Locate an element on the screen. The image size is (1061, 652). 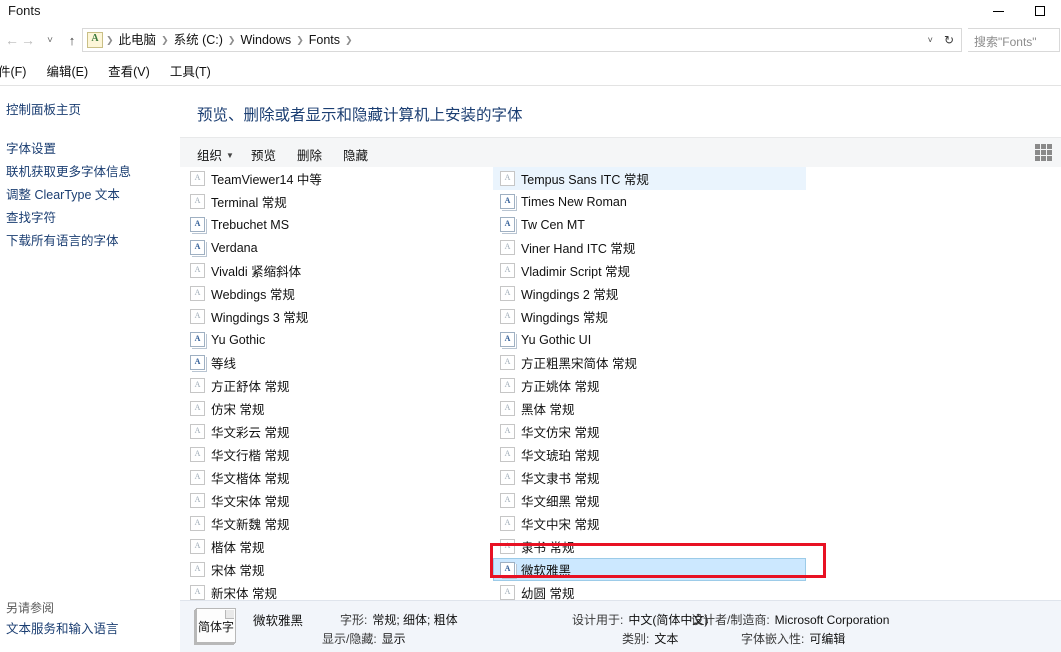
menu-file: 件(F) is located at coordinates (18, 70).